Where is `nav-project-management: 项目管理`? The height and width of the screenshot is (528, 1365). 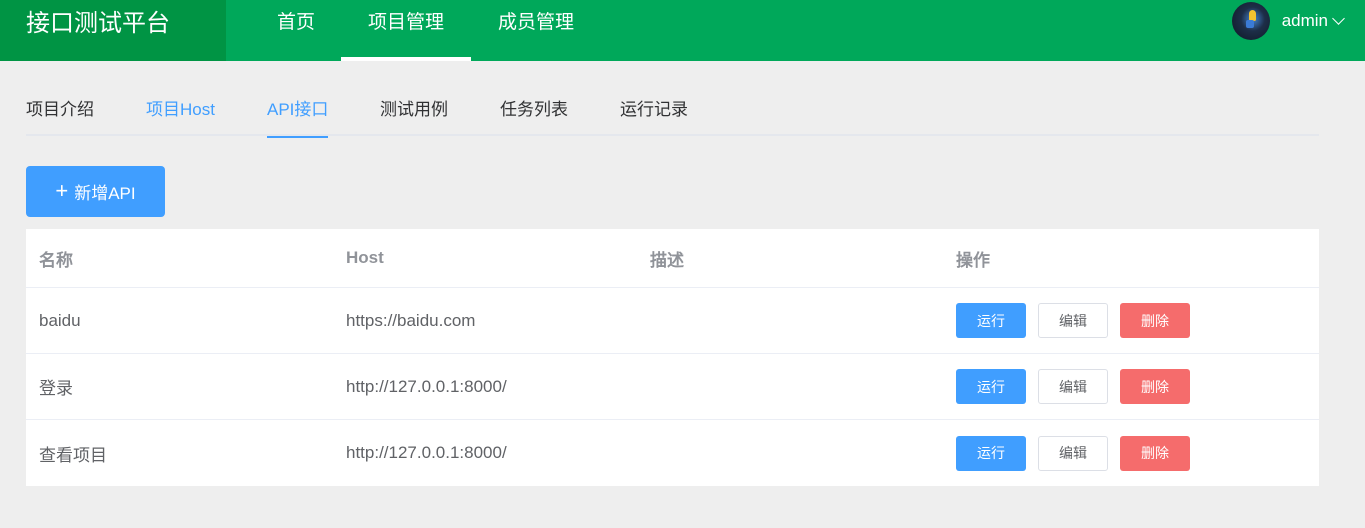
nav-project-management: 项目管理 is located at coordinates (406, 30).